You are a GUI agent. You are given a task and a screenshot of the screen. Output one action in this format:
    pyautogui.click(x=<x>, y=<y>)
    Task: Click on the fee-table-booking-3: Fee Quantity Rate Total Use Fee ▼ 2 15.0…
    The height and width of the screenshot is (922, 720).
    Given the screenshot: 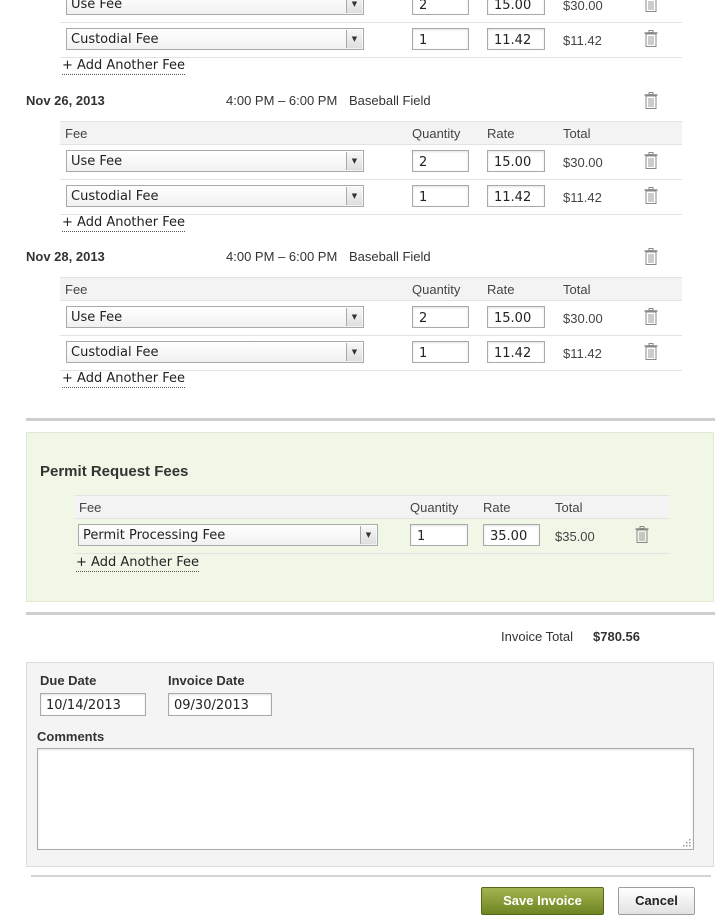 What is the action you would take?
    pyautogui.click(x=371, y=324)
    